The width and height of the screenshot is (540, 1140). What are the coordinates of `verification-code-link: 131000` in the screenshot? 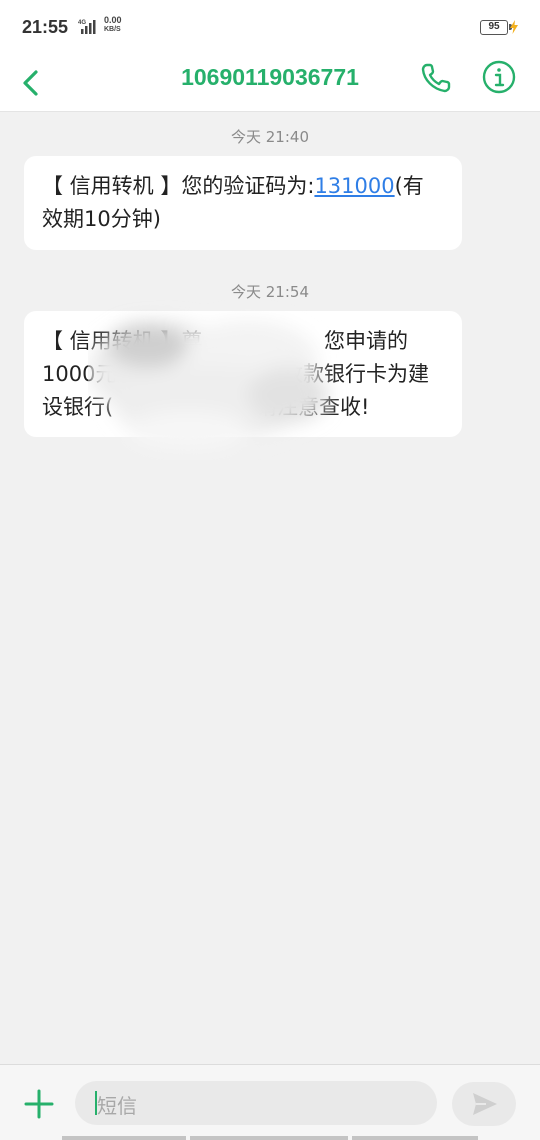 It's located at (354, 186).